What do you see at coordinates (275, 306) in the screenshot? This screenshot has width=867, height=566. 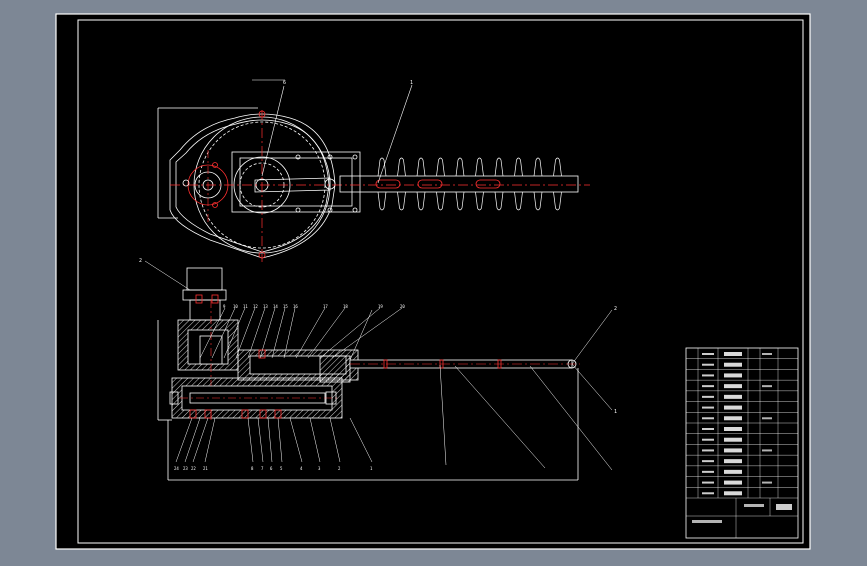 I see `callout-label: 14` at bounding box center [275, 306].